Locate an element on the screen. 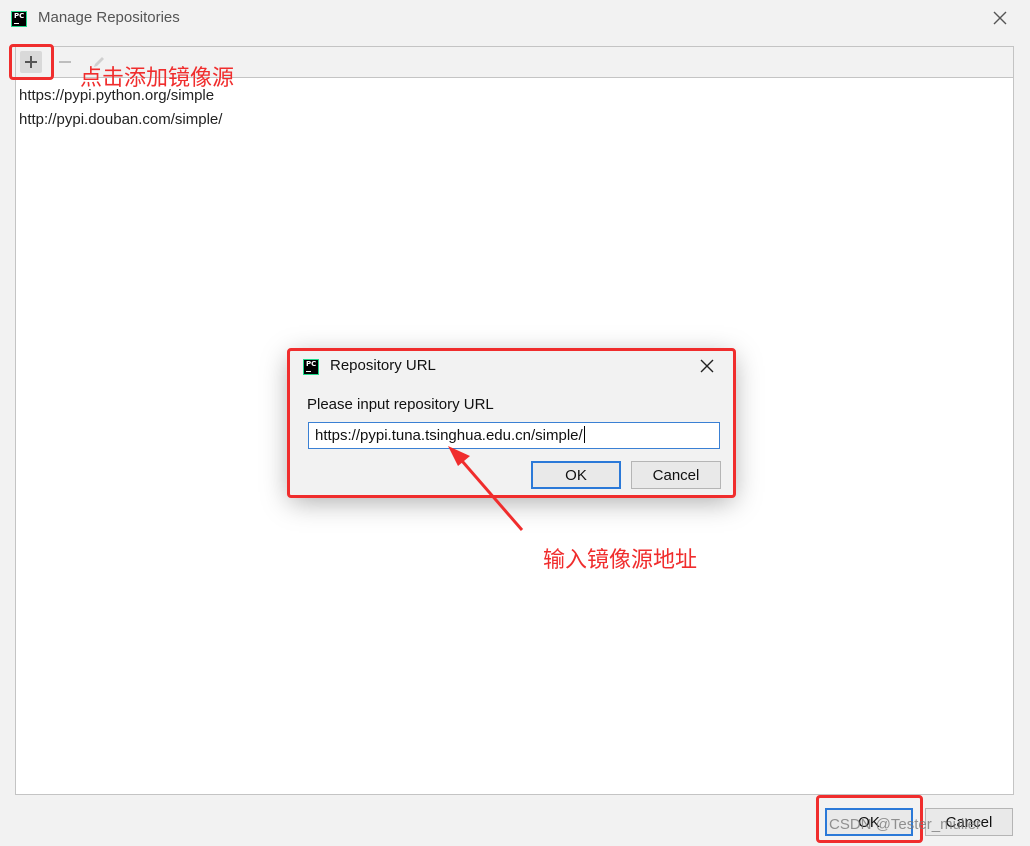 This screenshot has width=1030, height=846. close-icon is located at coordinates (1000, 18).